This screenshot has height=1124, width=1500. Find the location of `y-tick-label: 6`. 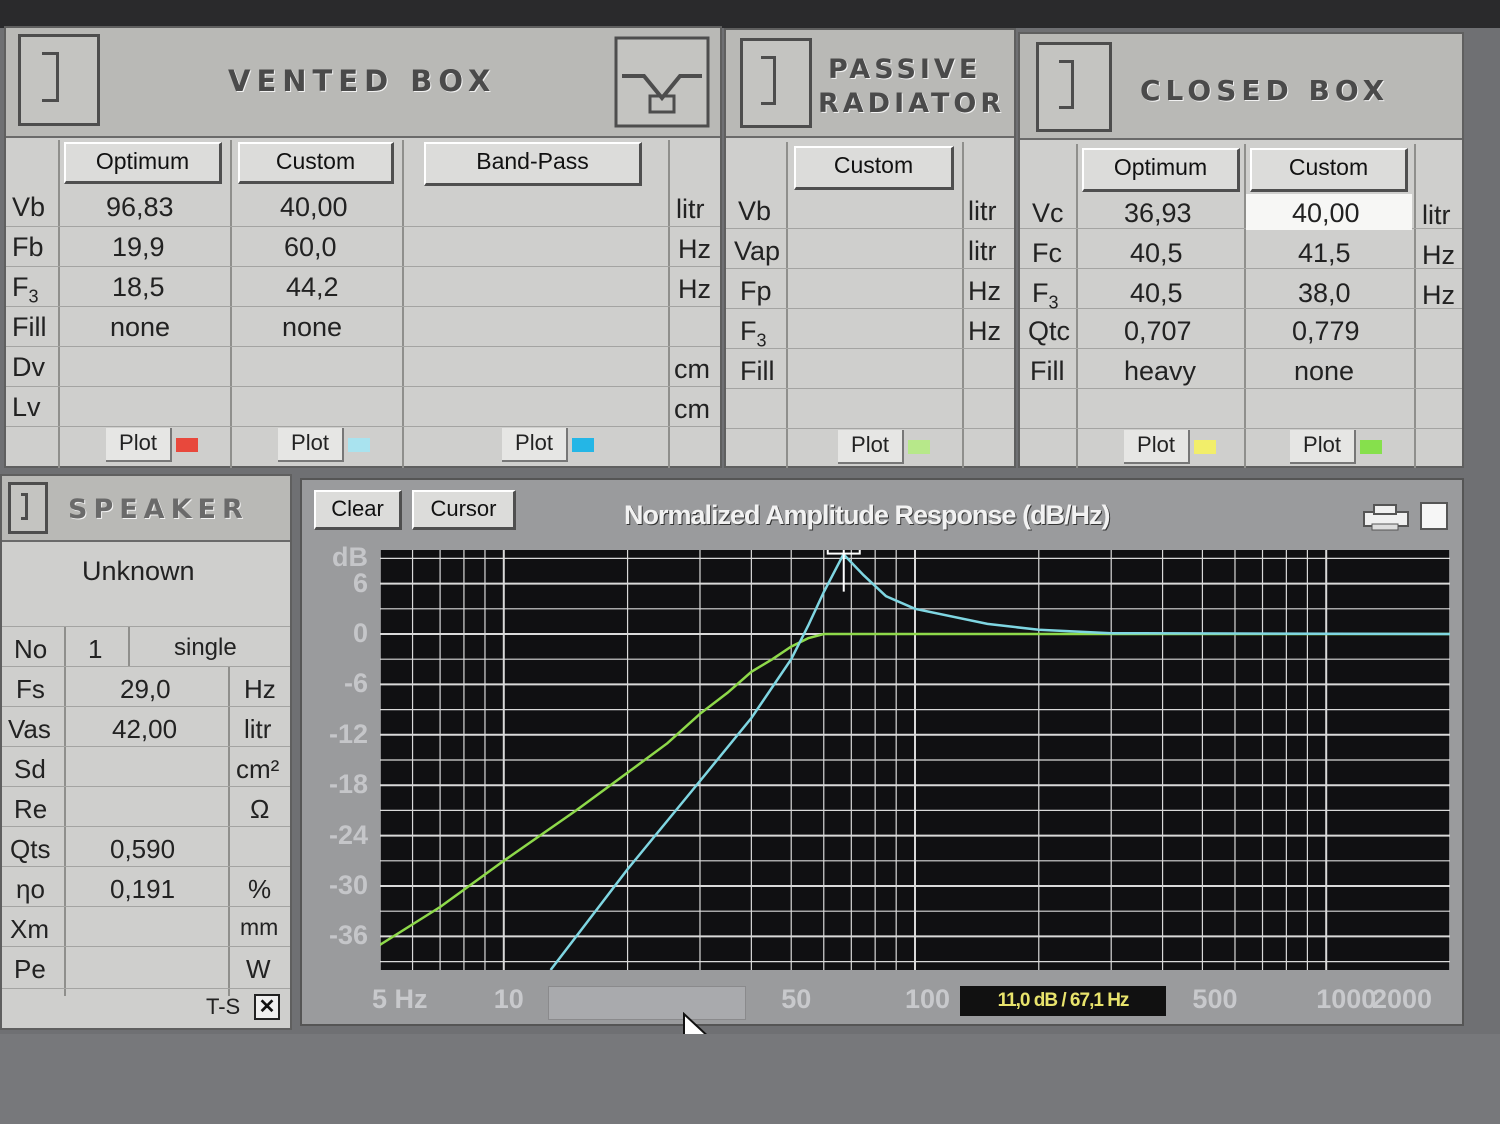

y-tick-label: 6 is located at coordinates (360, 582).